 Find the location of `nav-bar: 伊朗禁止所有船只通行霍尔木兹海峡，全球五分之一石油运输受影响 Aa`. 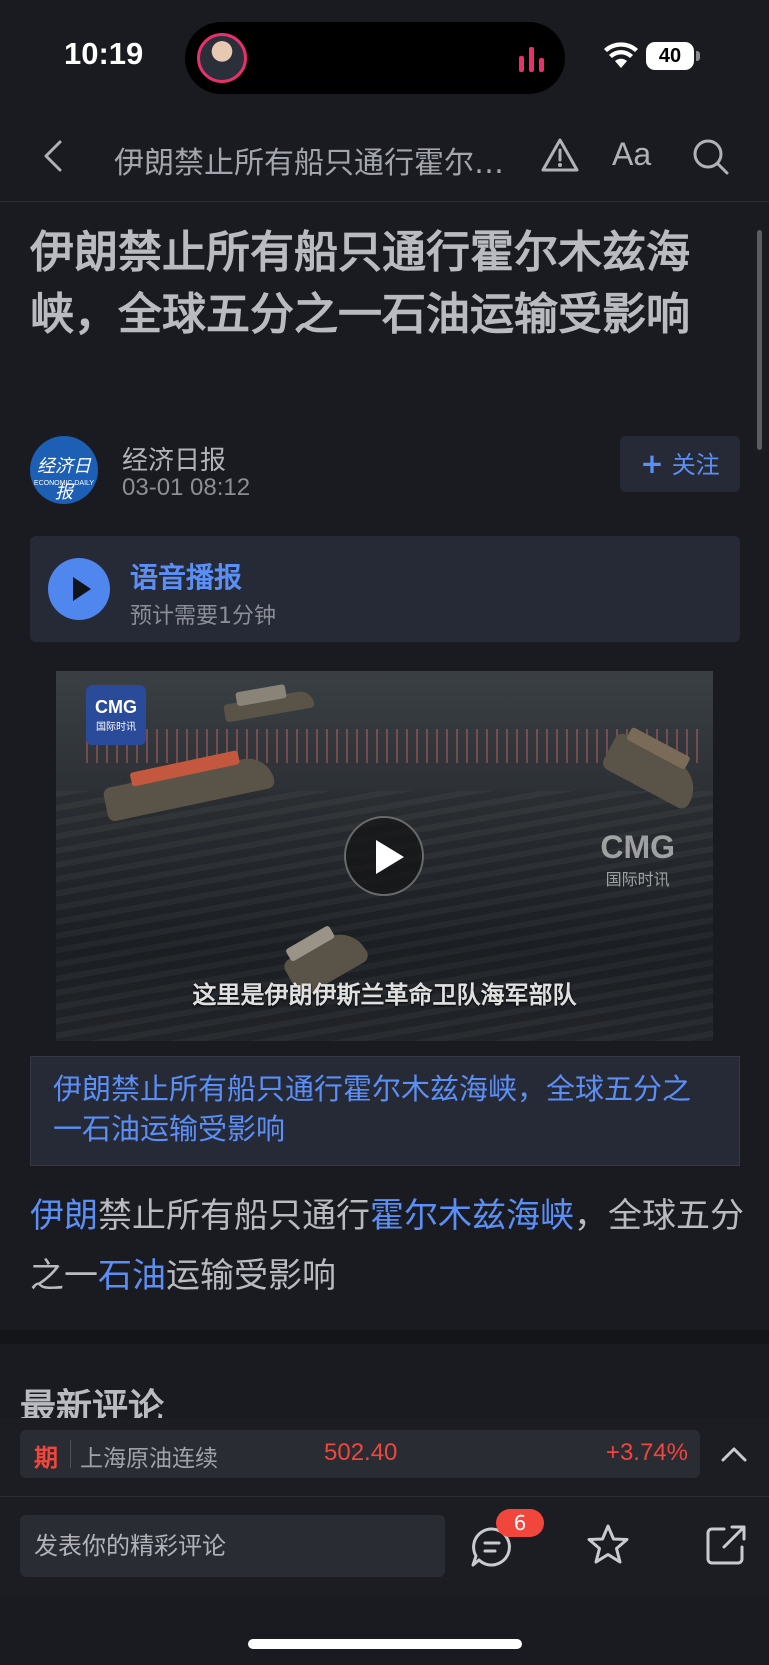

nav-bar: 伊朗禁止所有船只通行霍尔木兹海峡，全球五分之一石油运输受影响 Aa is located at coordinates (384, 157).